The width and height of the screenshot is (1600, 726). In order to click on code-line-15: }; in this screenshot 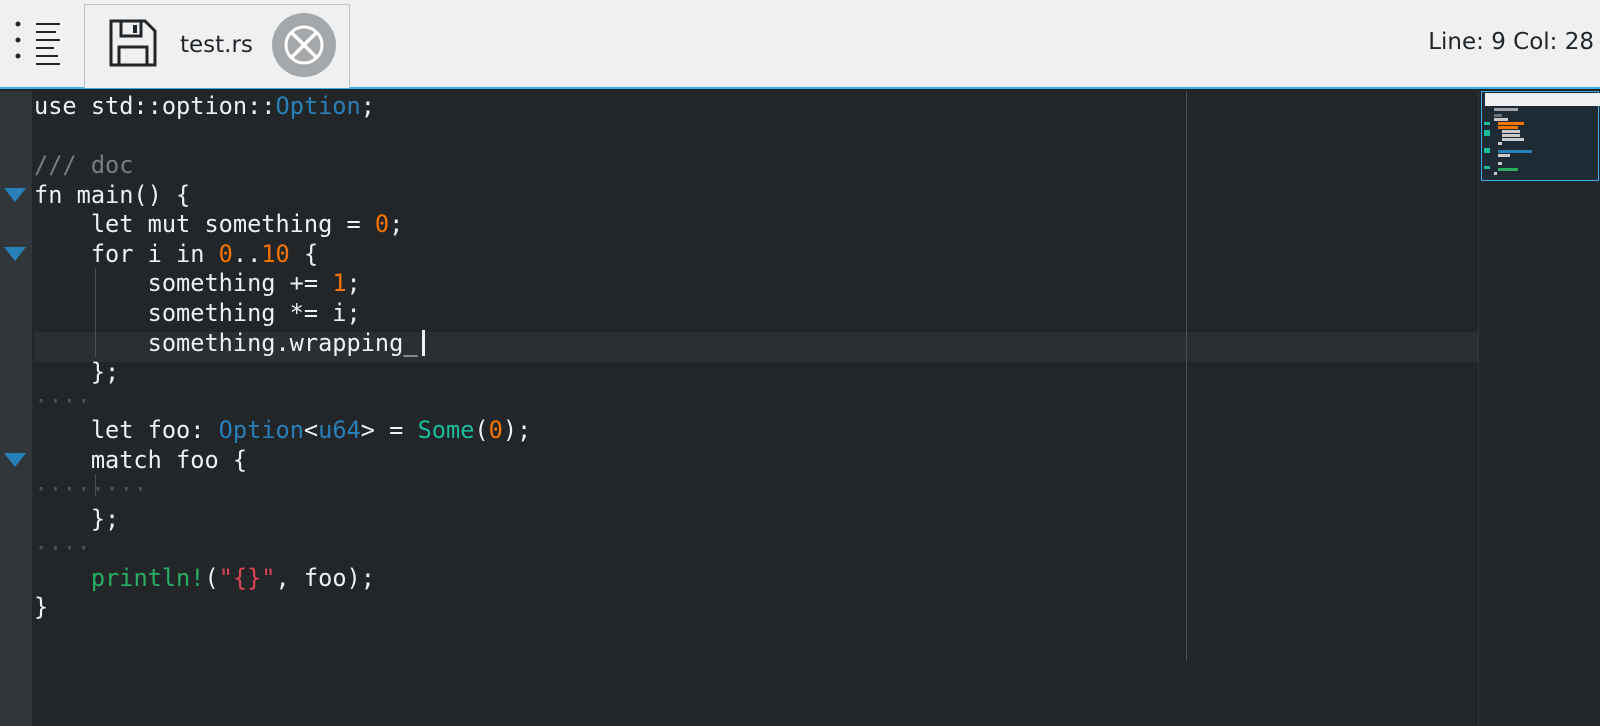, I will do `click(77, 519)`.